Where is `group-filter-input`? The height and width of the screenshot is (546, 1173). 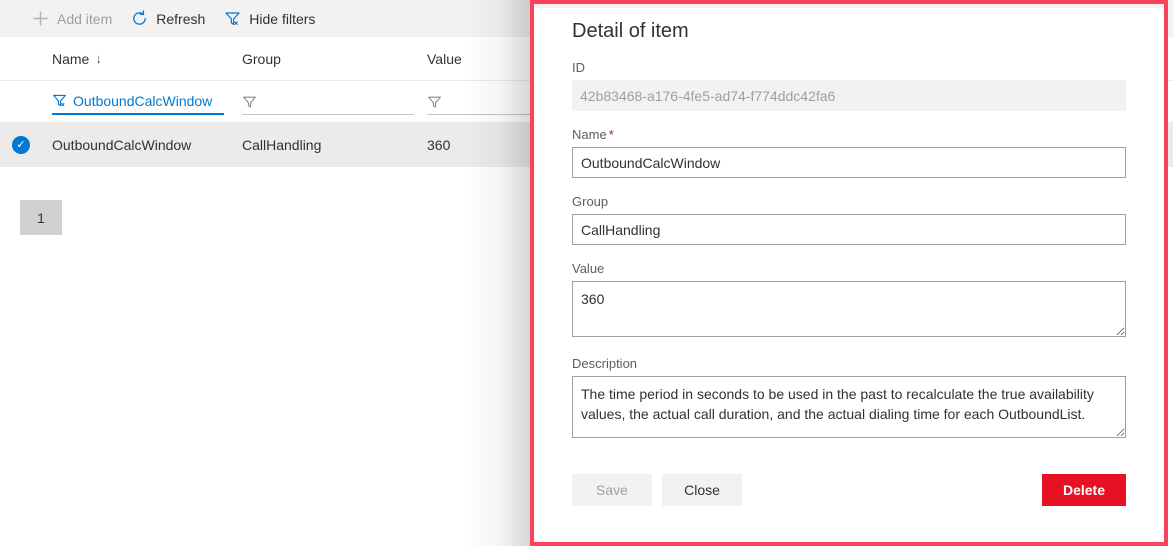 group-filter-input is located at coordinates (328, 102).